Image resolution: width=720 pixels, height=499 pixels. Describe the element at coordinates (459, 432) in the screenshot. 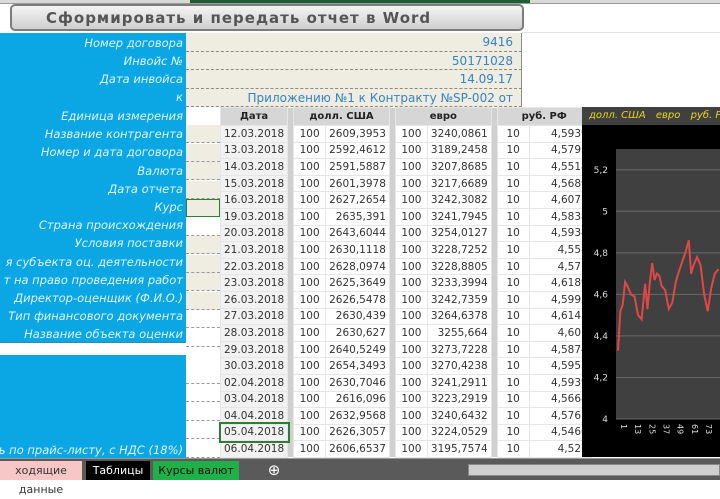

I see `table-cell: 3224,0529` at that location.